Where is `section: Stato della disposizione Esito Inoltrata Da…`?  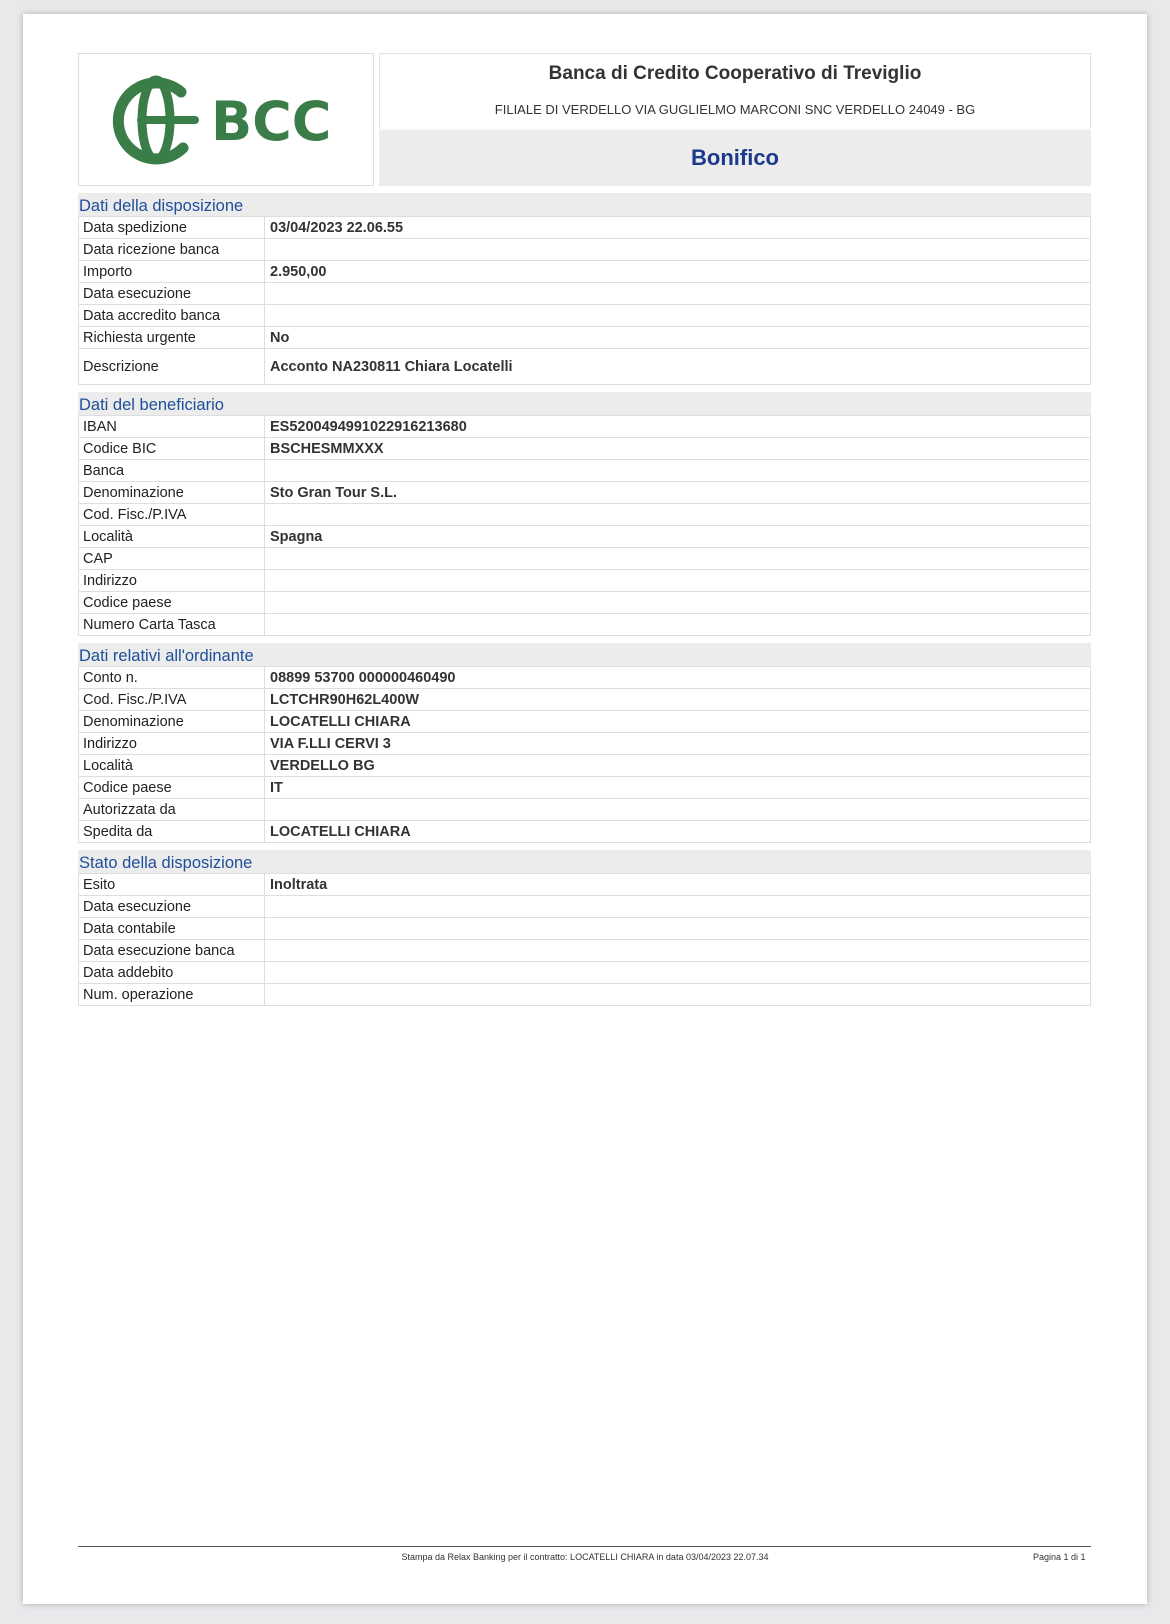
section: Stato della disposizione Esito Inoltrata Da… is located at coordinates (584, 928).